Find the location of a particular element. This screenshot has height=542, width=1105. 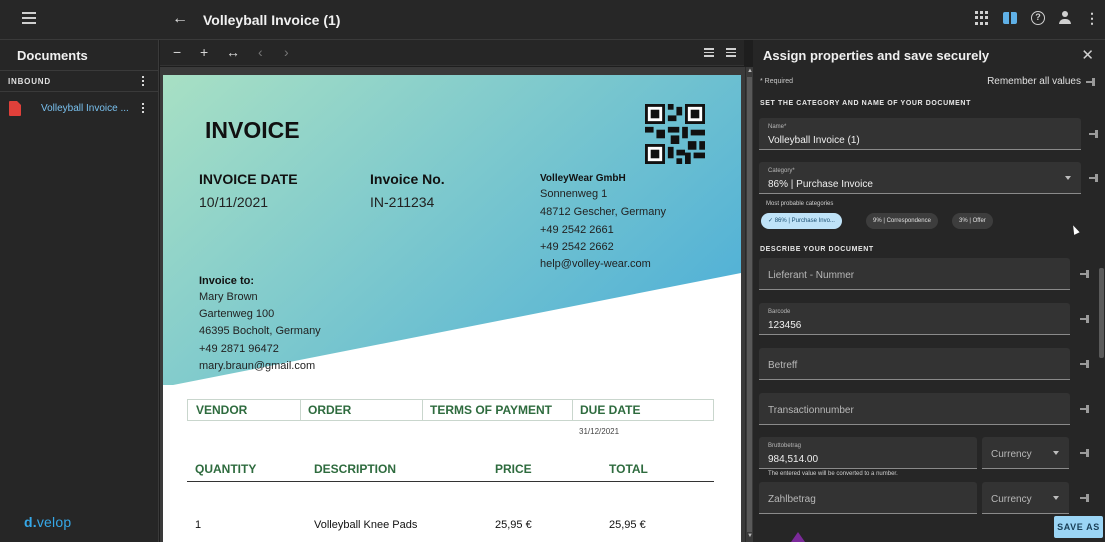

vendor-address-line: 48712 Gescher, Germany is located at coordinates (603, 212).